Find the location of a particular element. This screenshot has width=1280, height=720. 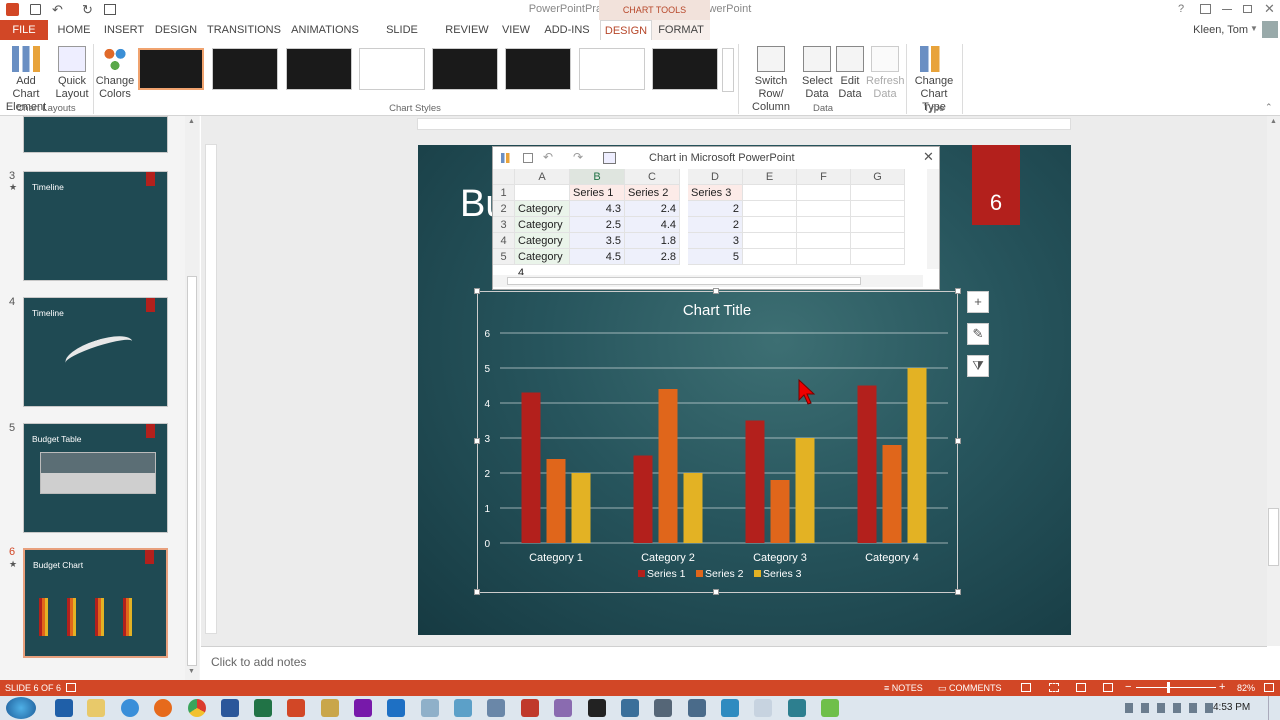

column-header: B is located at coordinates (597, 177).